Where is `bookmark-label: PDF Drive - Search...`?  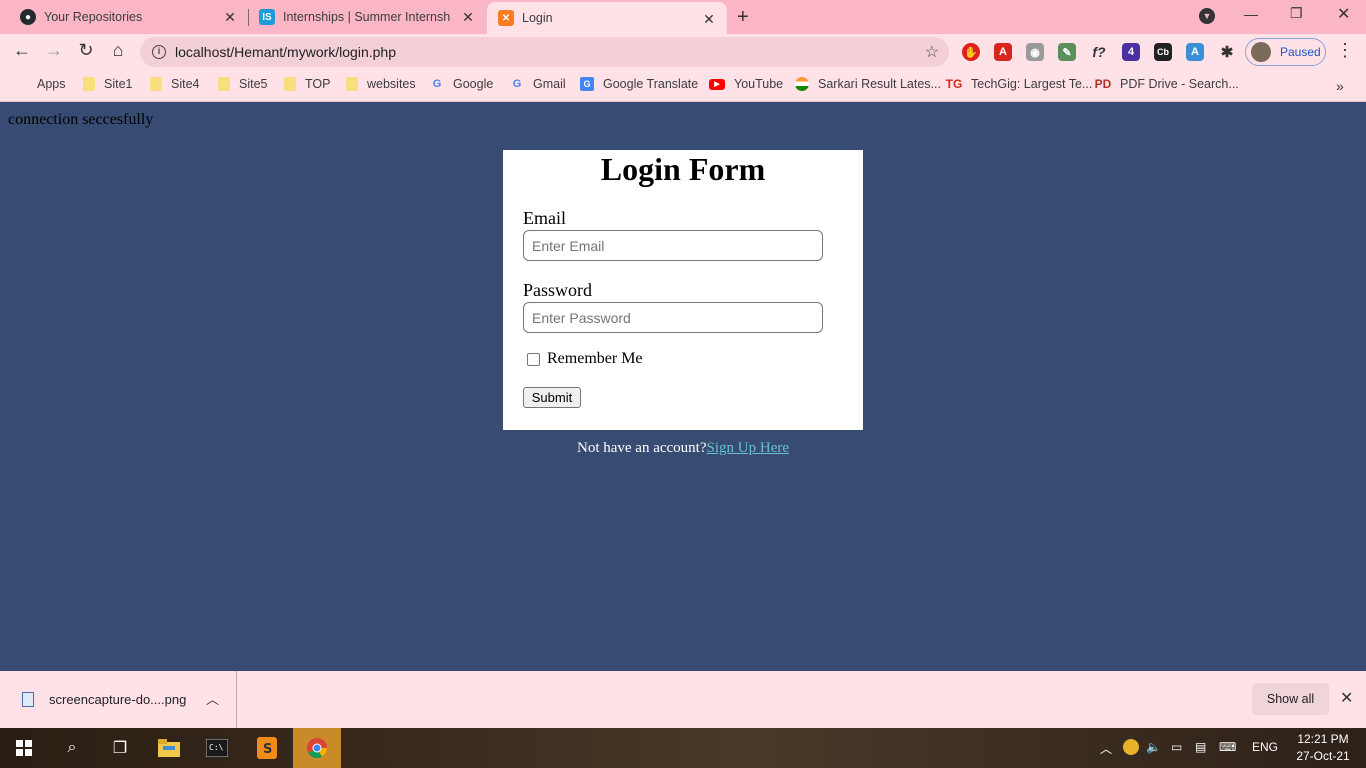
bookmark-label: PDF Drive - Search... is located at coordinates (1179, 84).